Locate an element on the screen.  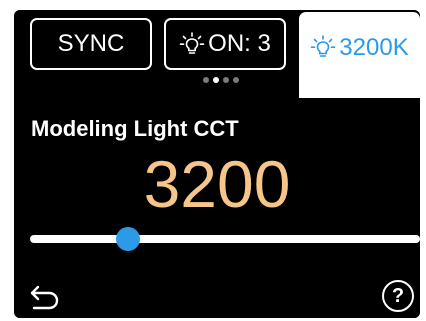
cct-slider is located at coordinates (225, 239).